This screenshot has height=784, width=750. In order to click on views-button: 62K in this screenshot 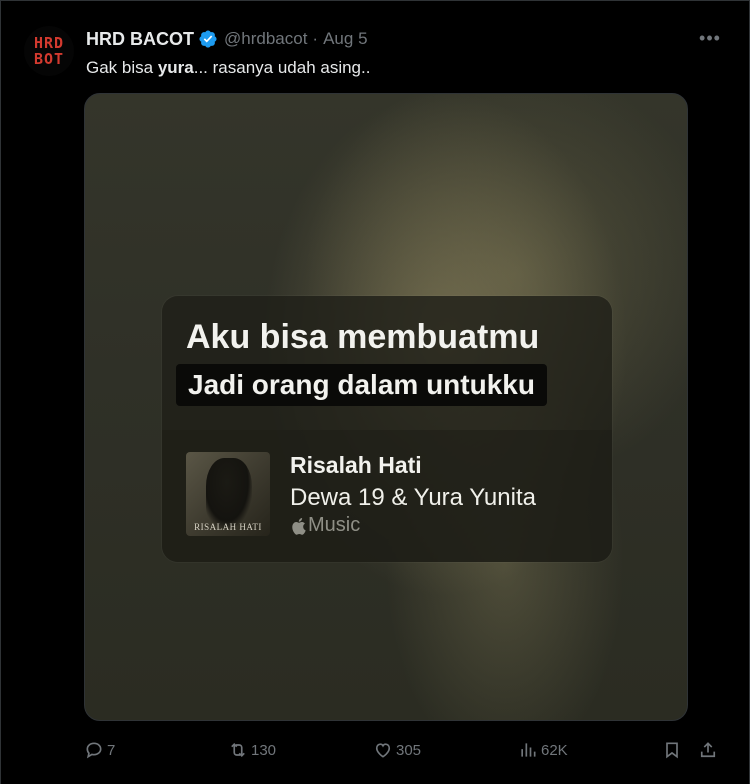, I will do `click(543, 750)`.